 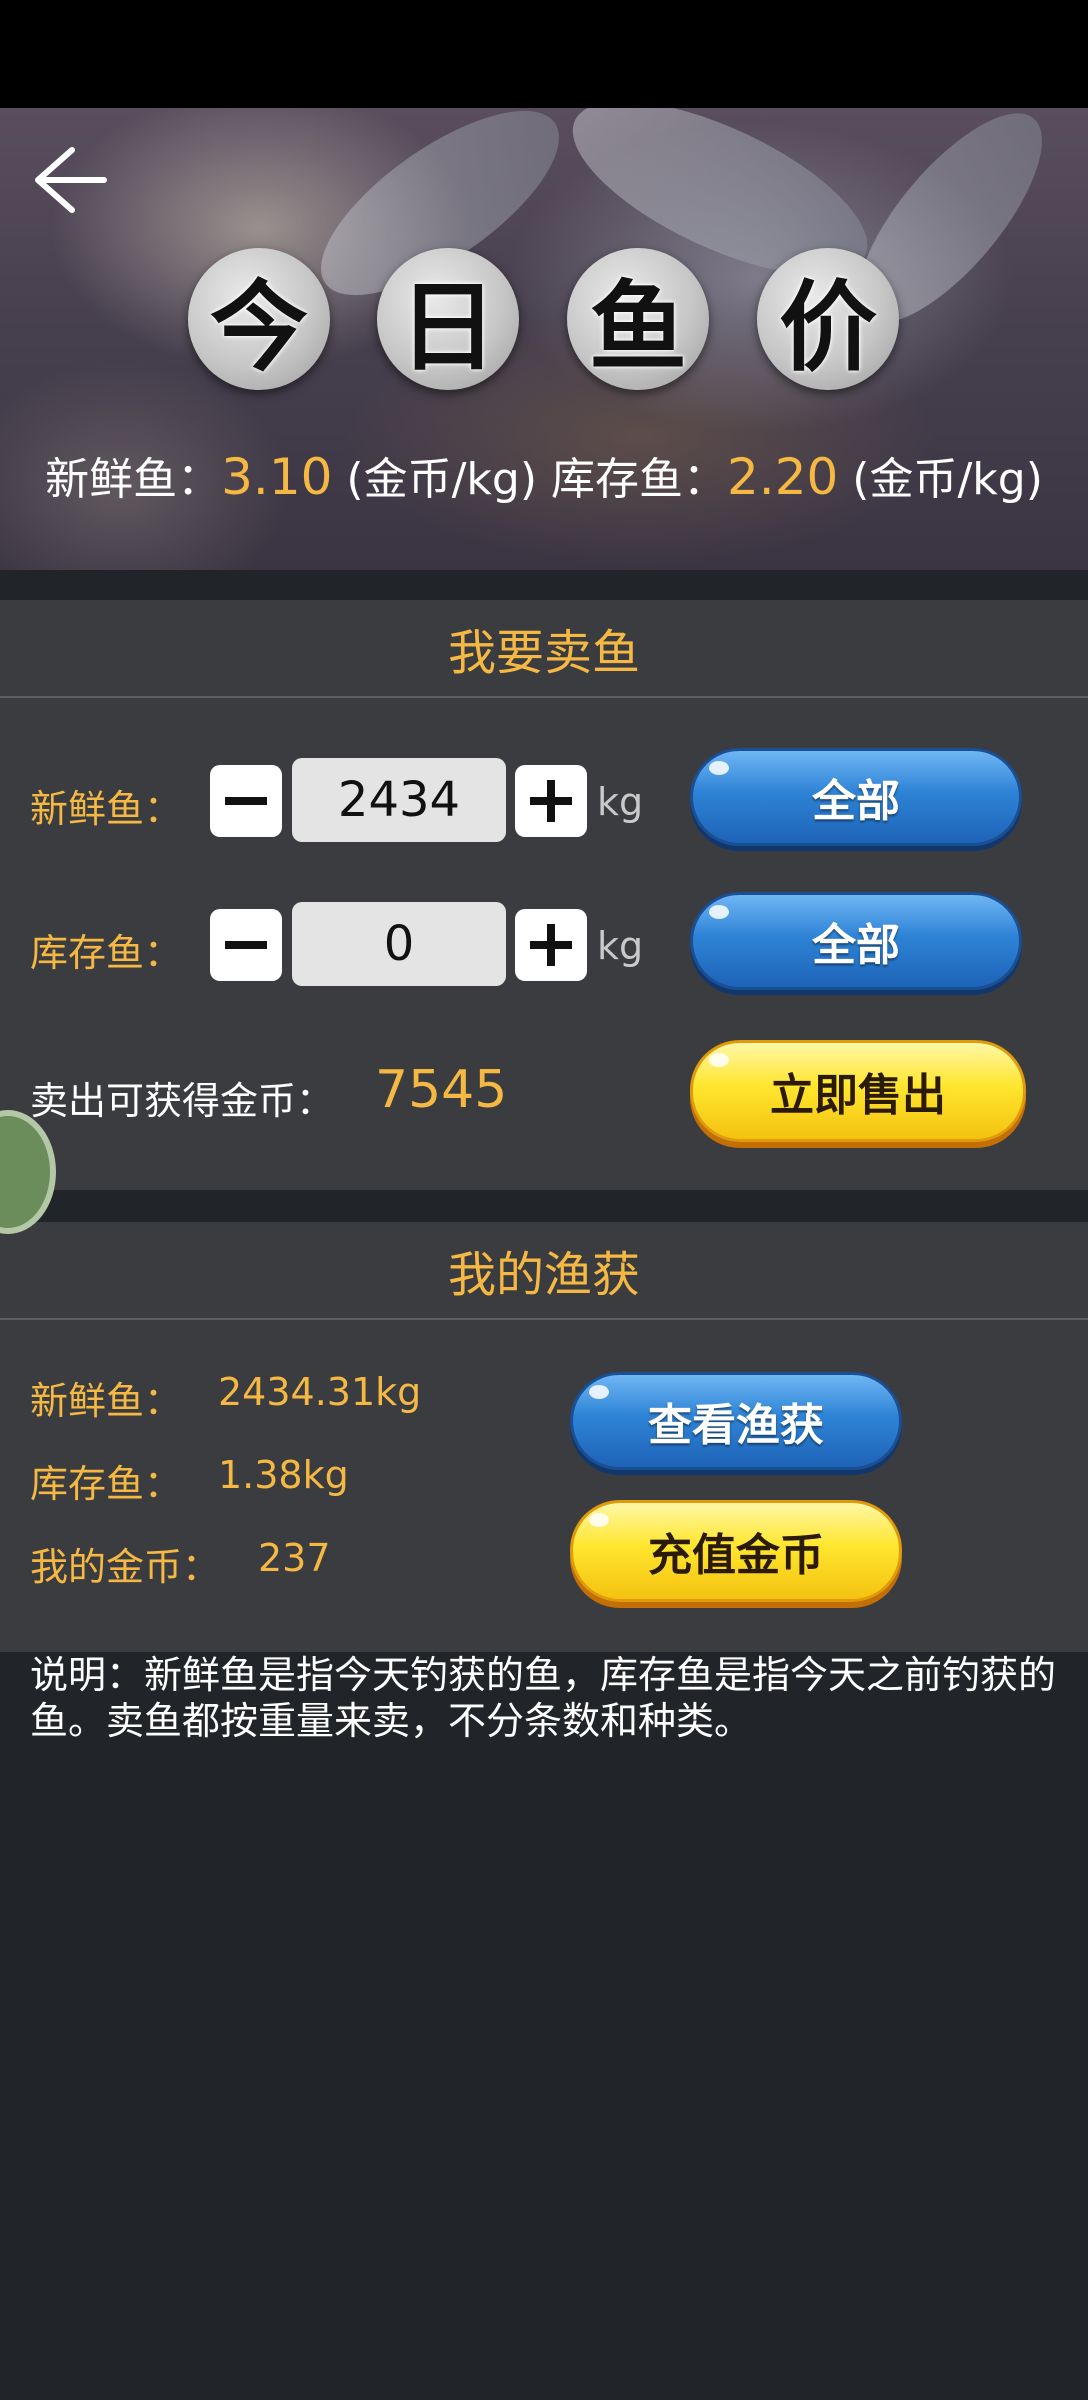 I want to click on catch-stock-value: 1.38kg, so click(x=283, y=1475).